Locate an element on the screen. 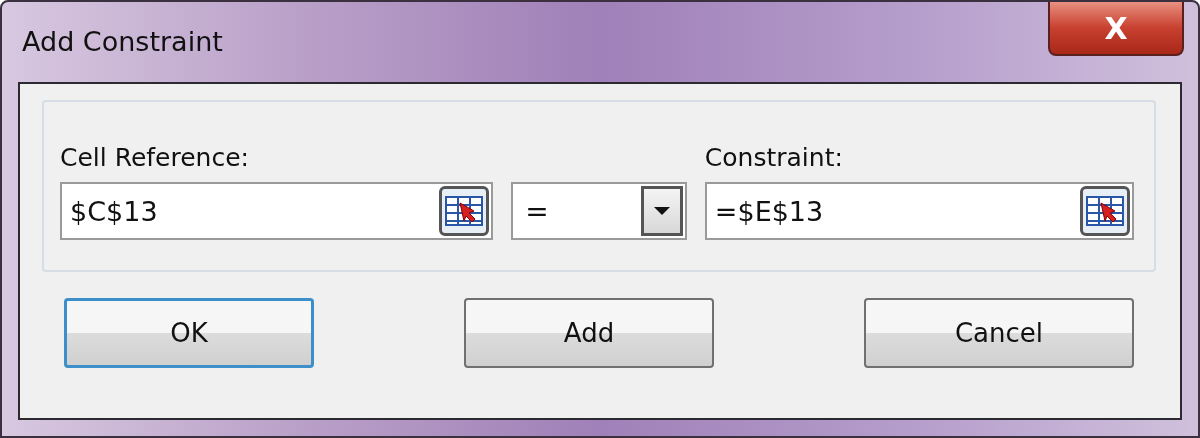  constraint-field: =$E$13 is located at coordinates (919, 211).